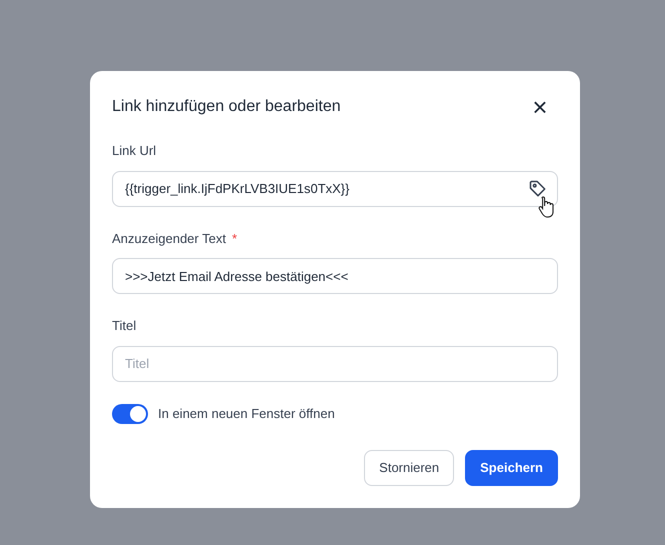 The width and height of the screenshot is (665, 545). I want to click on tag-icon, so click(538, 188).